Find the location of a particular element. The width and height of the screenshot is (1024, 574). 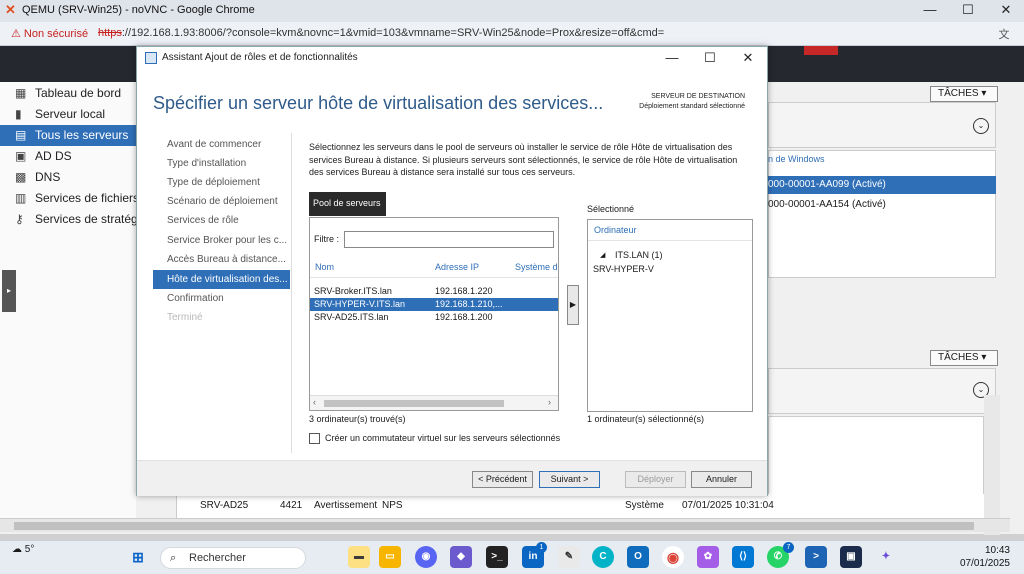

nav-label: Serveur local is located at coordinates (70, 114).